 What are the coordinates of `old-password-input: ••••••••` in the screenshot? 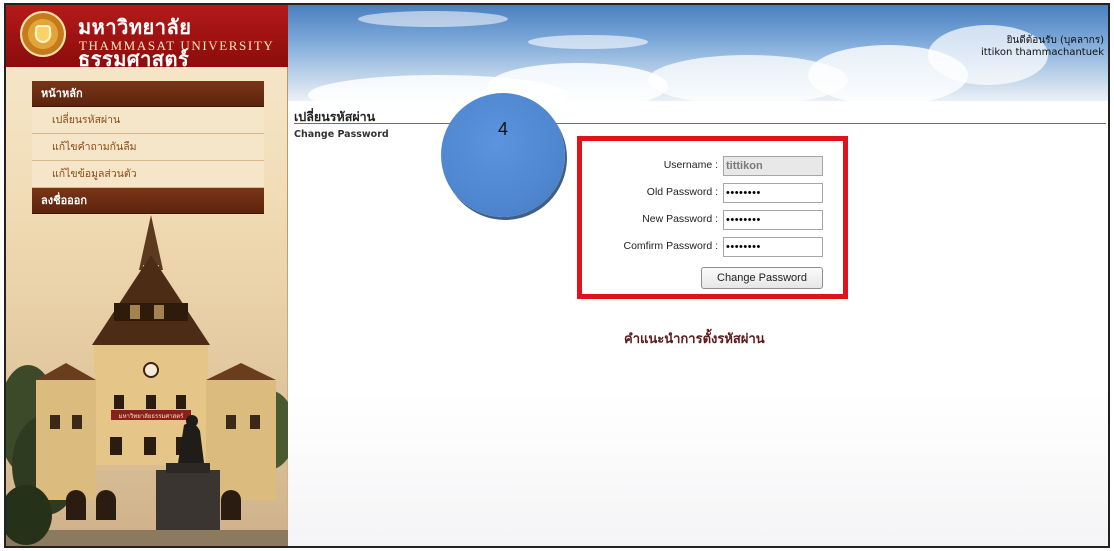 It's located at (773, 193).